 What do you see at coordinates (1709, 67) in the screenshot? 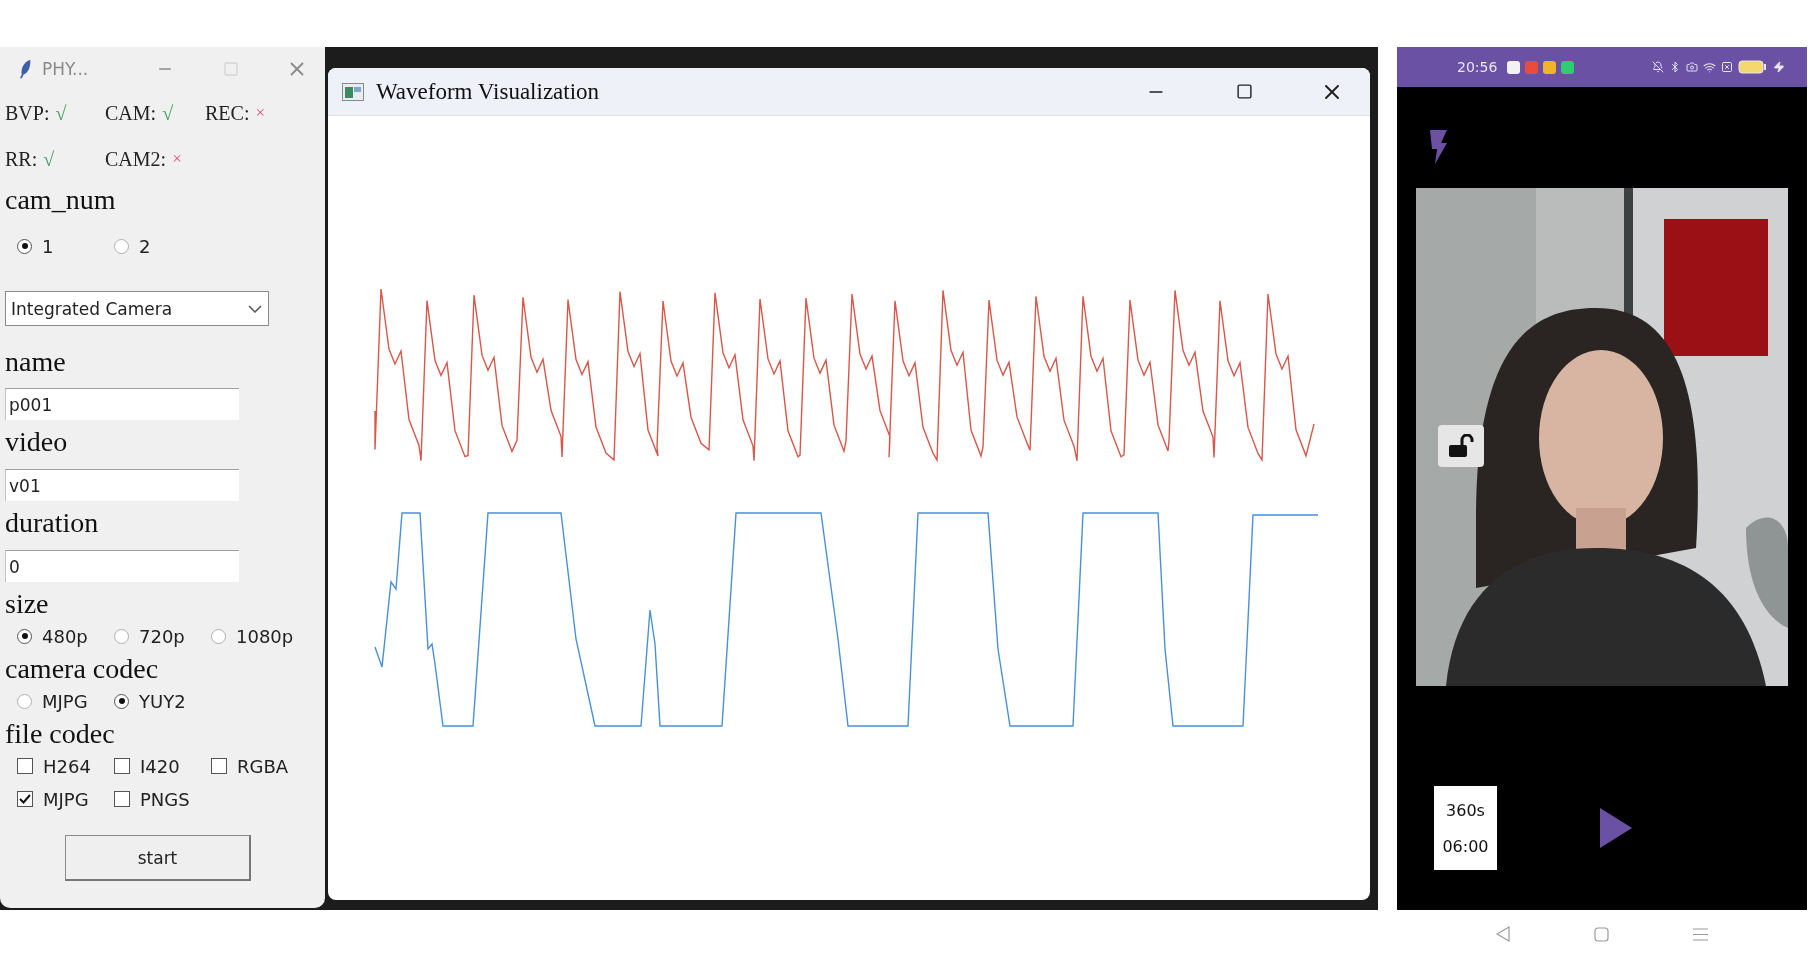
I see `wifi-icon` at bounding box center [1709, 67].